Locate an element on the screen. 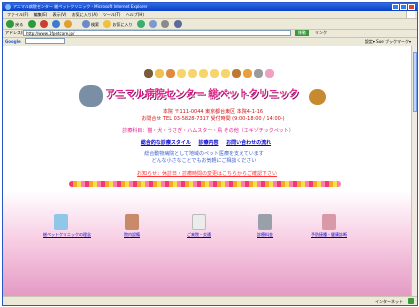 Image resolution: width=419 pixels, height=307 pixels. back-icon is located at coordinates (10, 24).